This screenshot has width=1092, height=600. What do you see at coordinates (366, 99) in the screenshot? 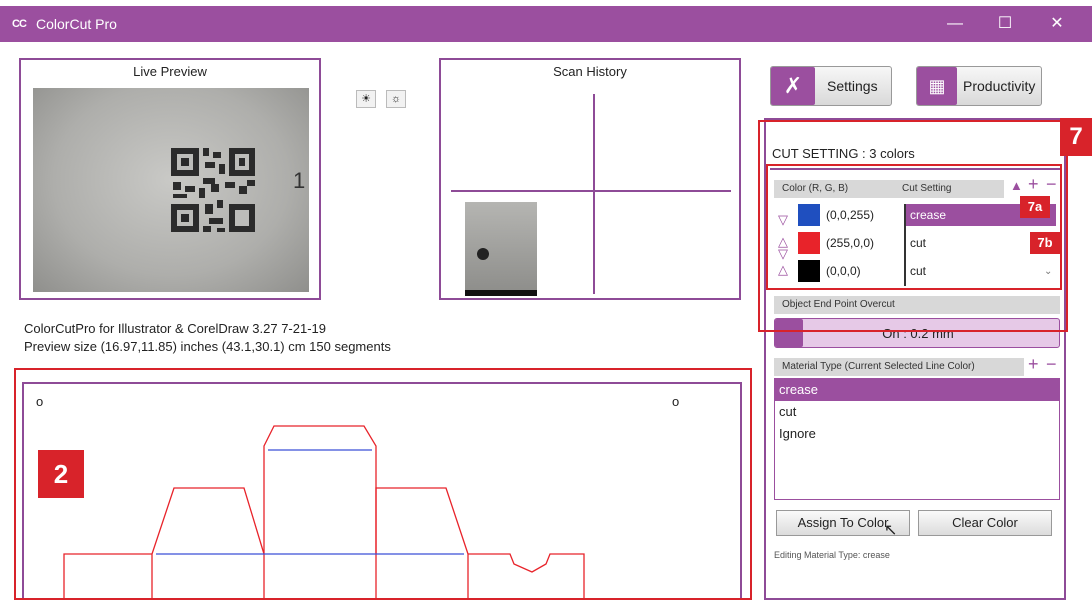
I see `brightness-down-button: ☀` at bounding box center [366, 99].